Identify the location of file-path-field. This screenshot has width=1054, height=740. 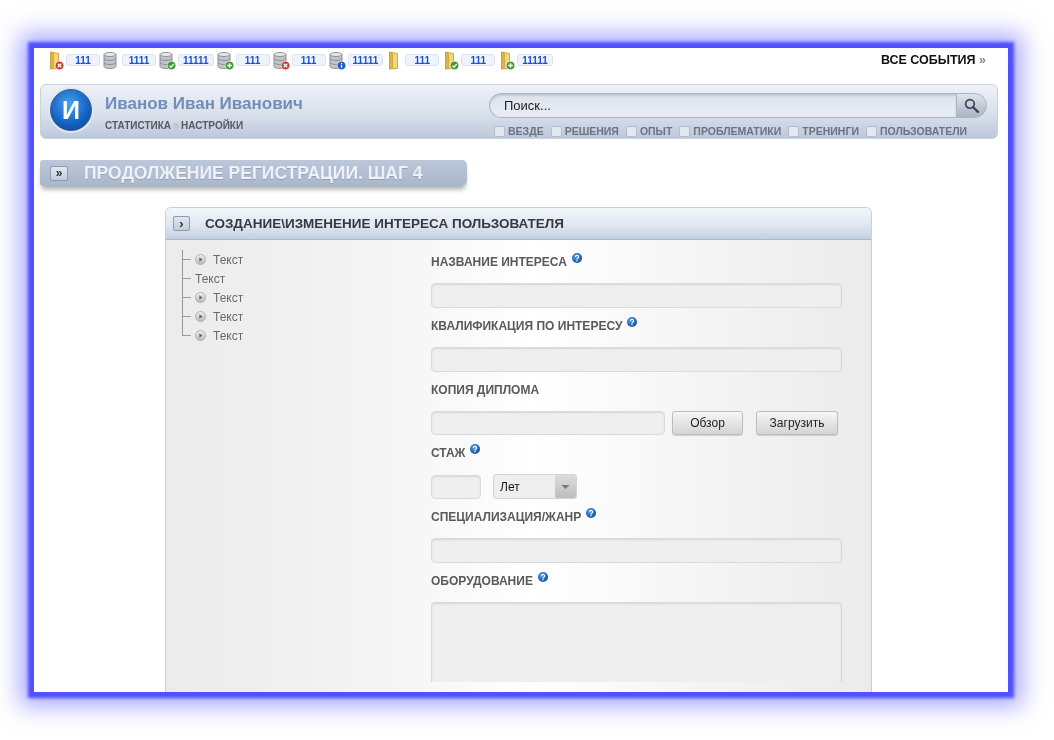
(548, 423).